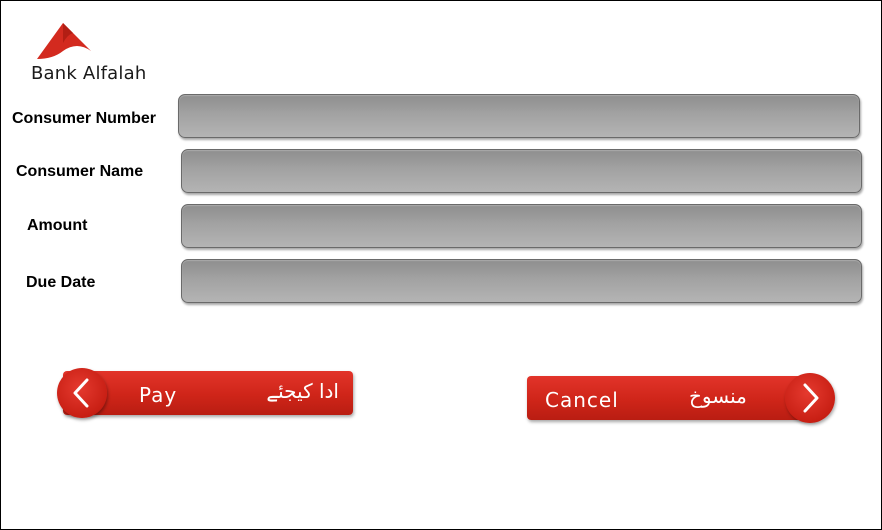 The height and width of the screenshot is (530, 882). I want to click on chevron-left-icon, so click(82, 393).